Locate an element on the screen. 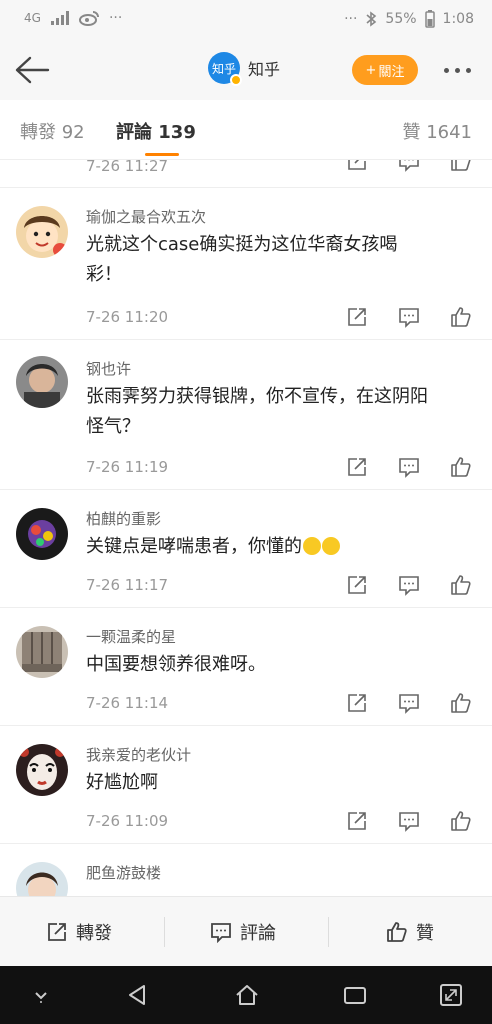 Image resolution: width=492 pixels, height=1024 pixels. comment-username: 肥鱼游鼓楼 is located at coordinates (123, 872).